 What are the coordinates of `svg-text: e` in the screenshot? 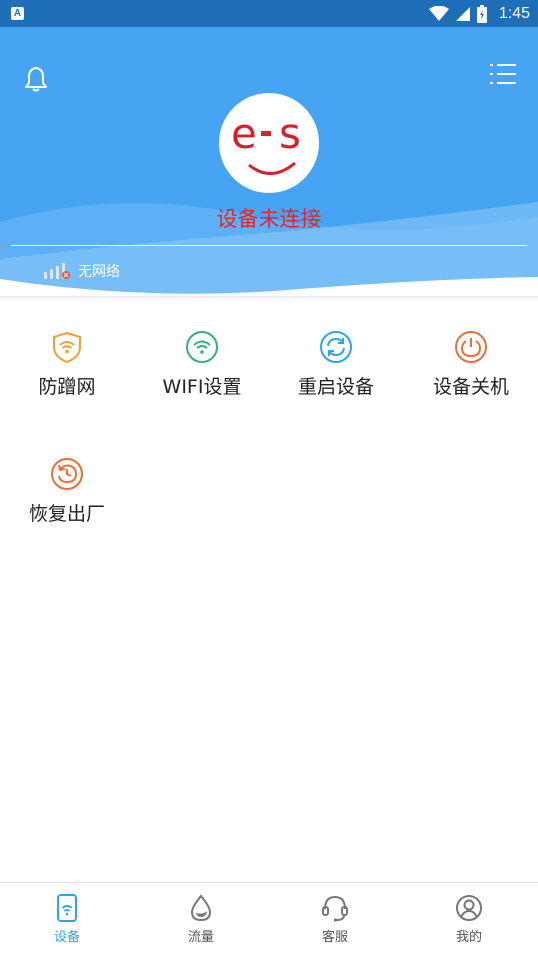 It's located at (244, 133).